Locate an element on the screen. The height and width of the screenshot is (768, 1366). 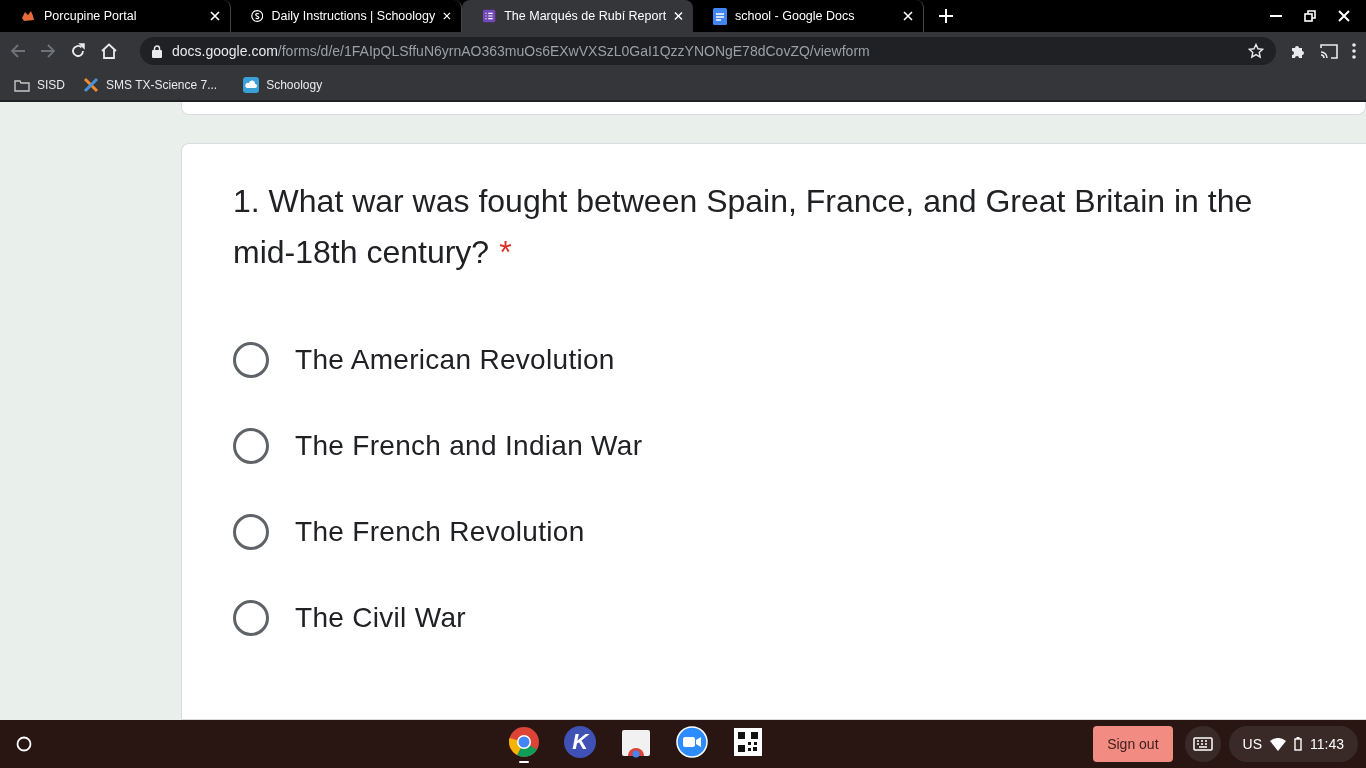
wifi-icon is located at coordinates (1278, 744).